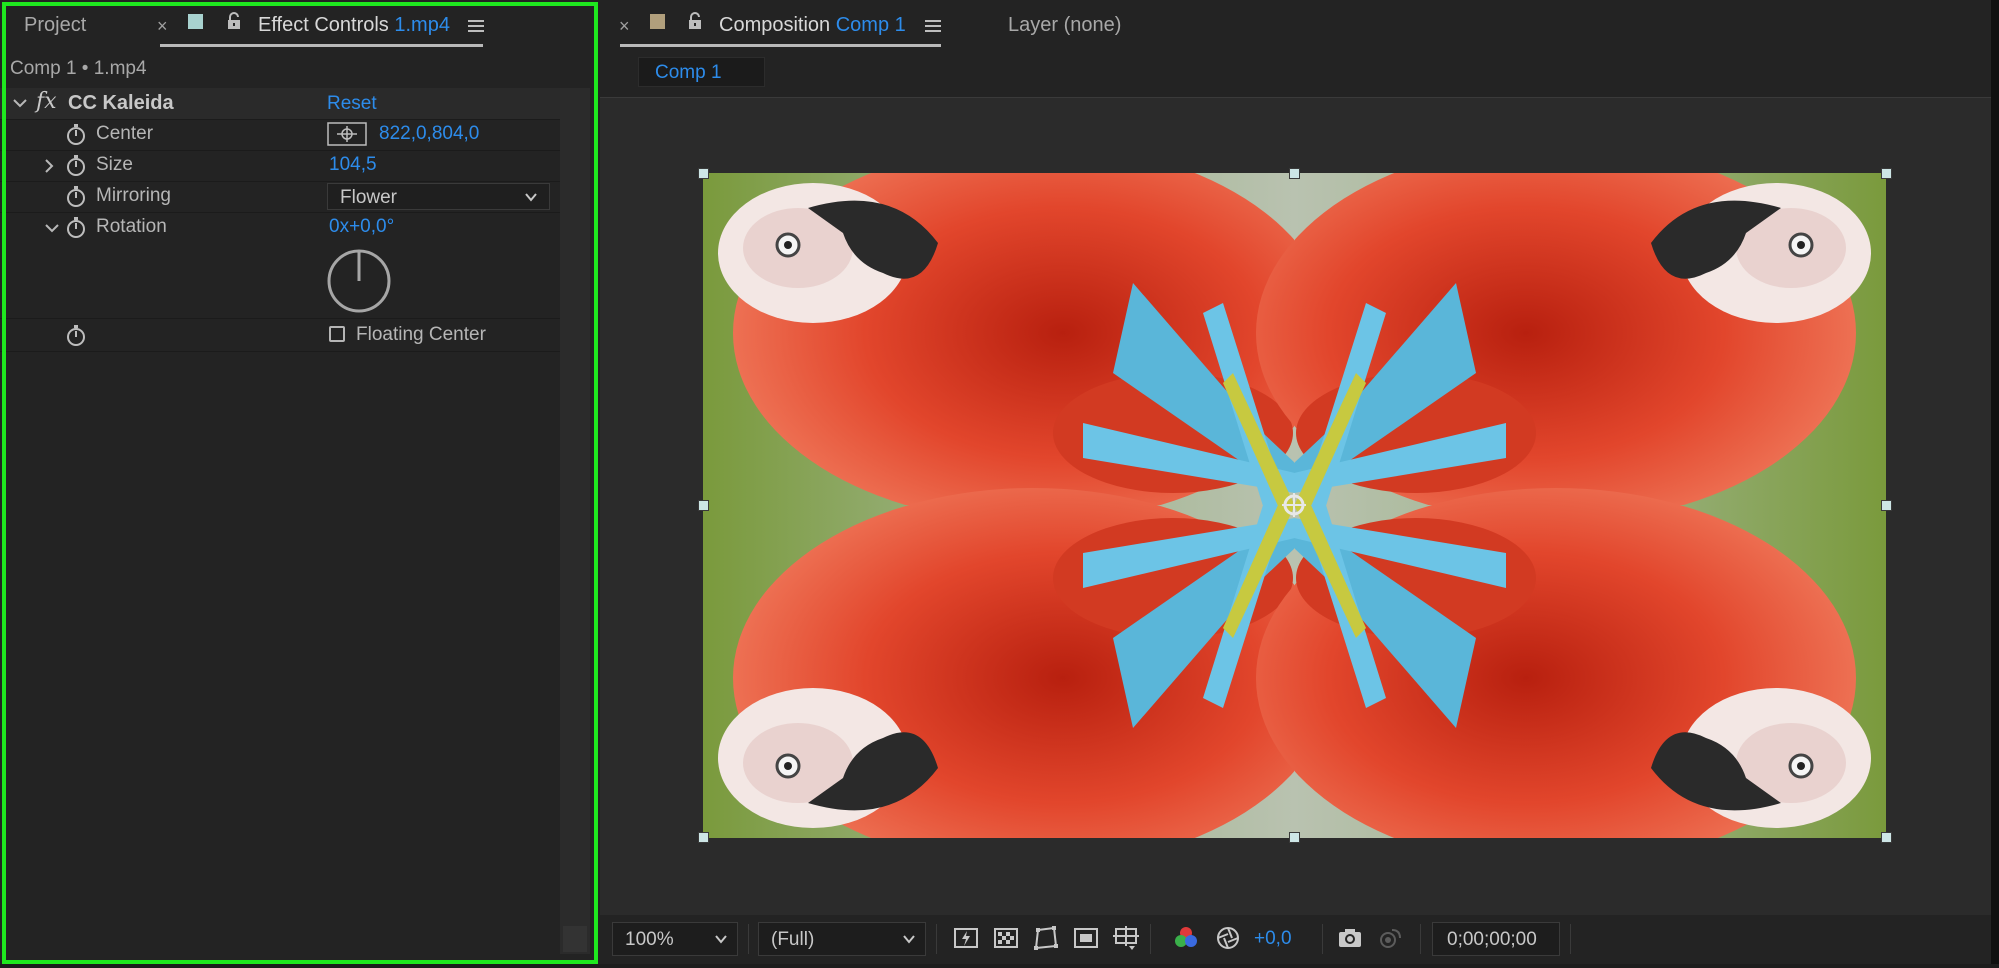  I want to click on panel-scrollbar, so click(575, 521).